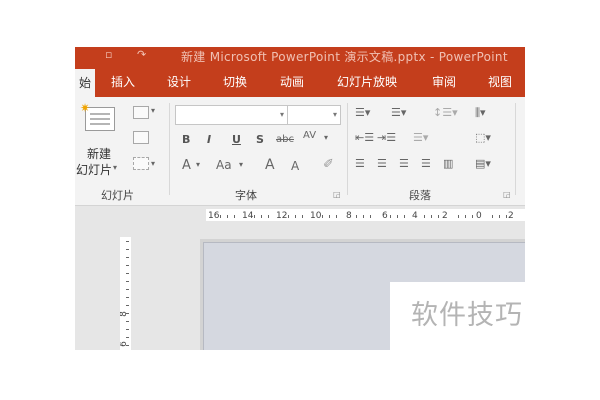 The image size is (600, 400). Describe the element at coordinates (231, 115) in the screenshot. I see `font-name-combo: ▾` at that location.